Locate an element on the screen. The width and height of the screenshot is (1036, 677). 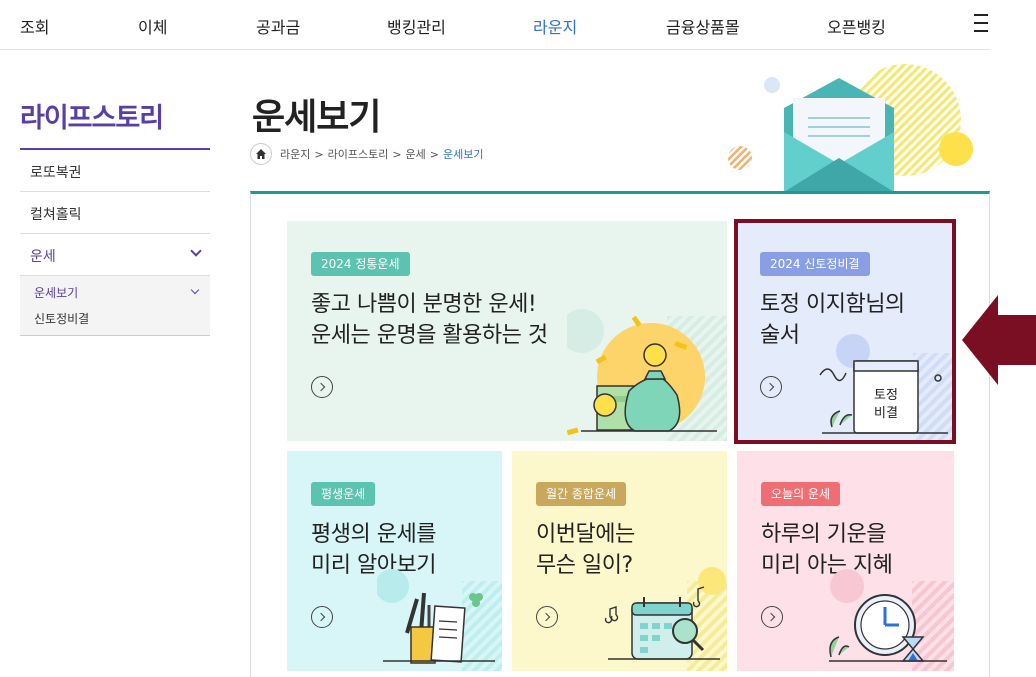
card-today-fortune: 오늘의 운세 하루의 기운을 미리 아는 지혜 is located at coordinates (845, 561).